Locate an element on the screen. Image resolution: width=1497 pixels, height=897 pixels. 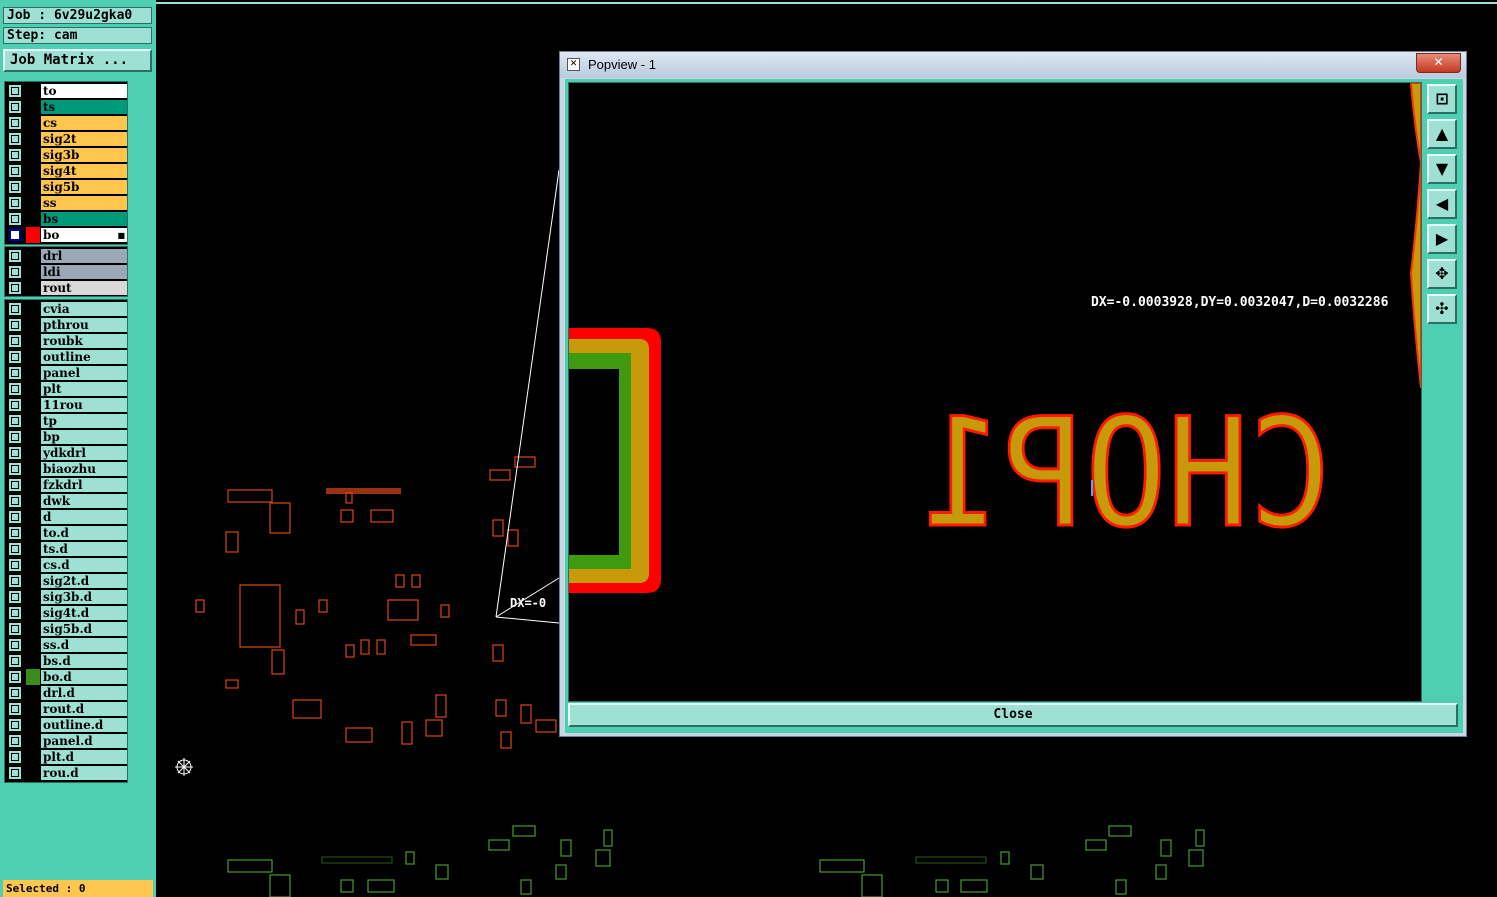
layer-name: roubk is located at coordinates (84, 341).